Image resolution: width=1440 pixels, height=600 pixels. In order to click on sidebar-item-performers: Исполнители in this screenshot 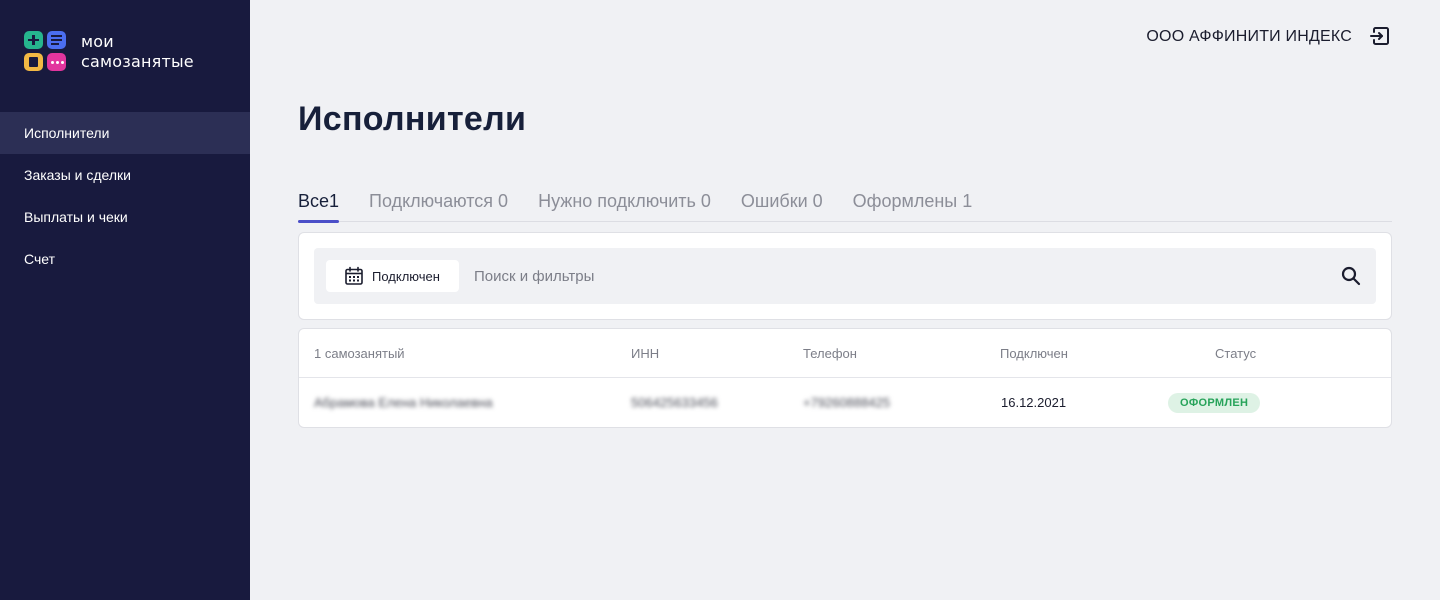, I will do `click(125, 133)`.